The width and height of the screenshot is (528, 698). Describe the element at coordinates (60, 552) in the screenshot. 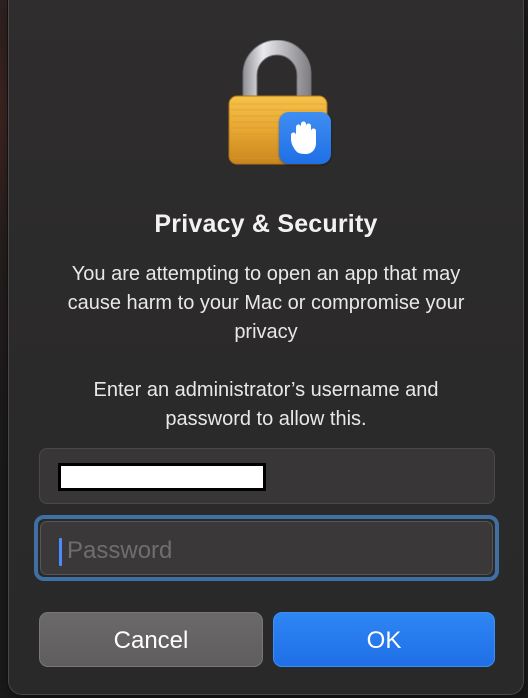

I see `text-cursor` at that location.